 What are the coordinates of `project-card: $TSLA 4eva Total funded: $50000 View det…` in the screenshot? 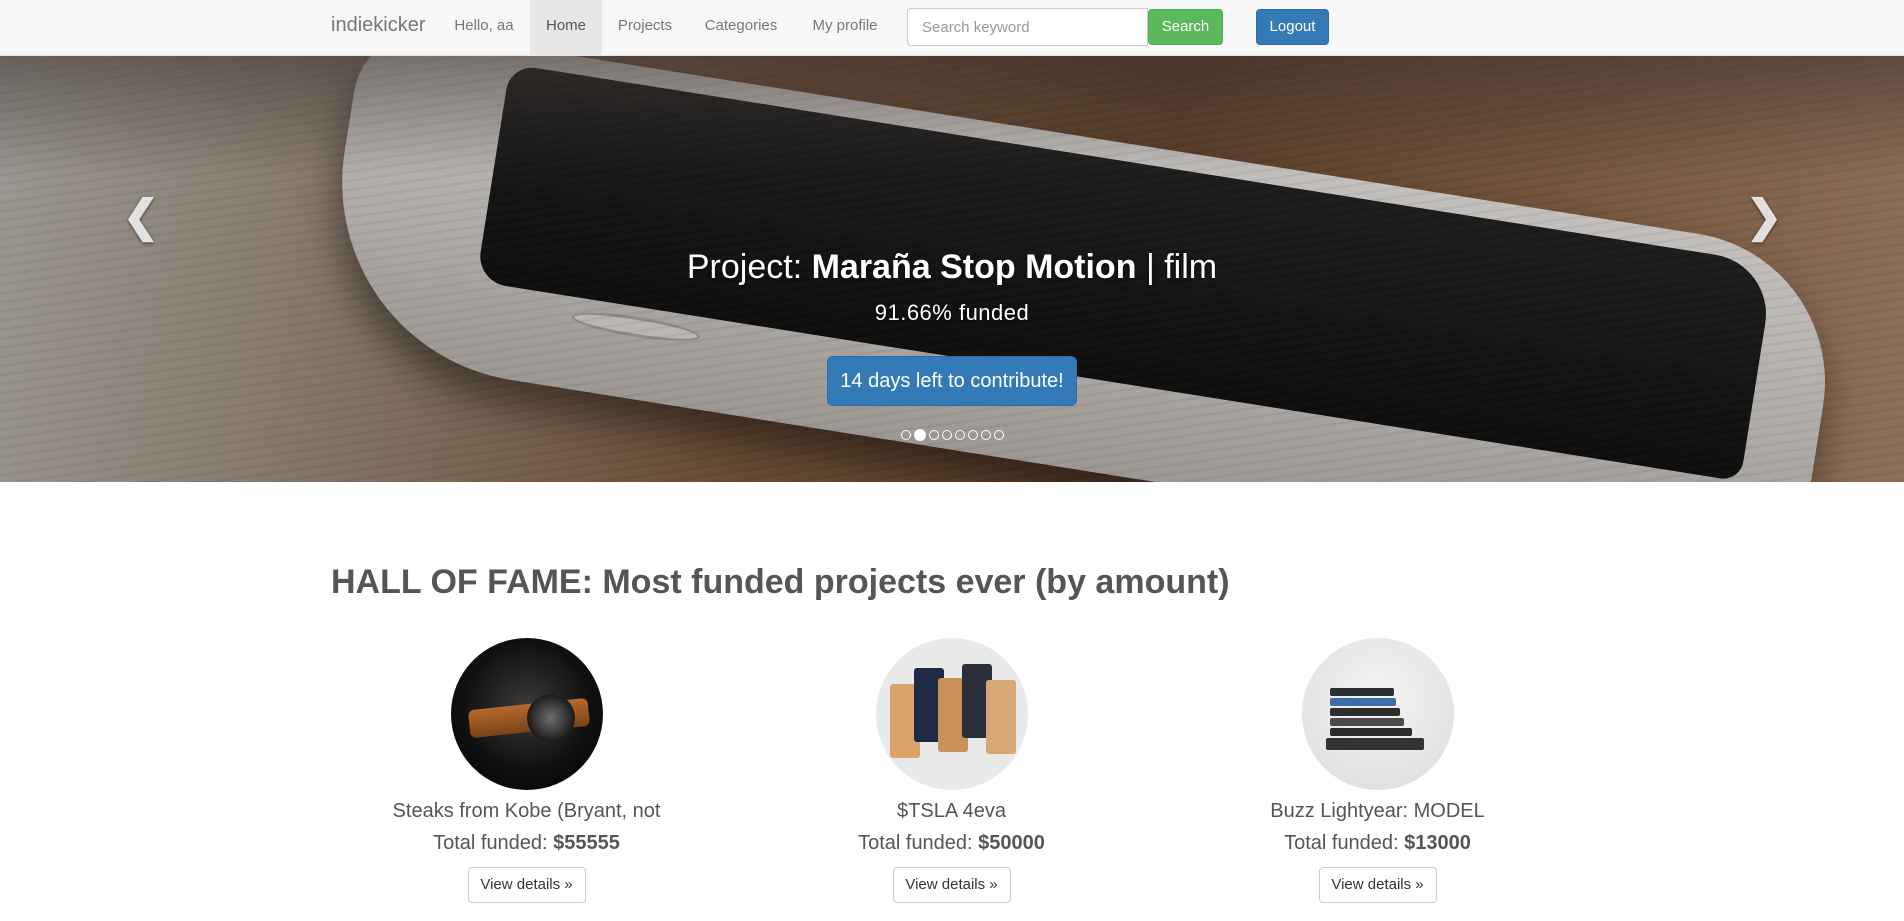 It's located at (951, 770).